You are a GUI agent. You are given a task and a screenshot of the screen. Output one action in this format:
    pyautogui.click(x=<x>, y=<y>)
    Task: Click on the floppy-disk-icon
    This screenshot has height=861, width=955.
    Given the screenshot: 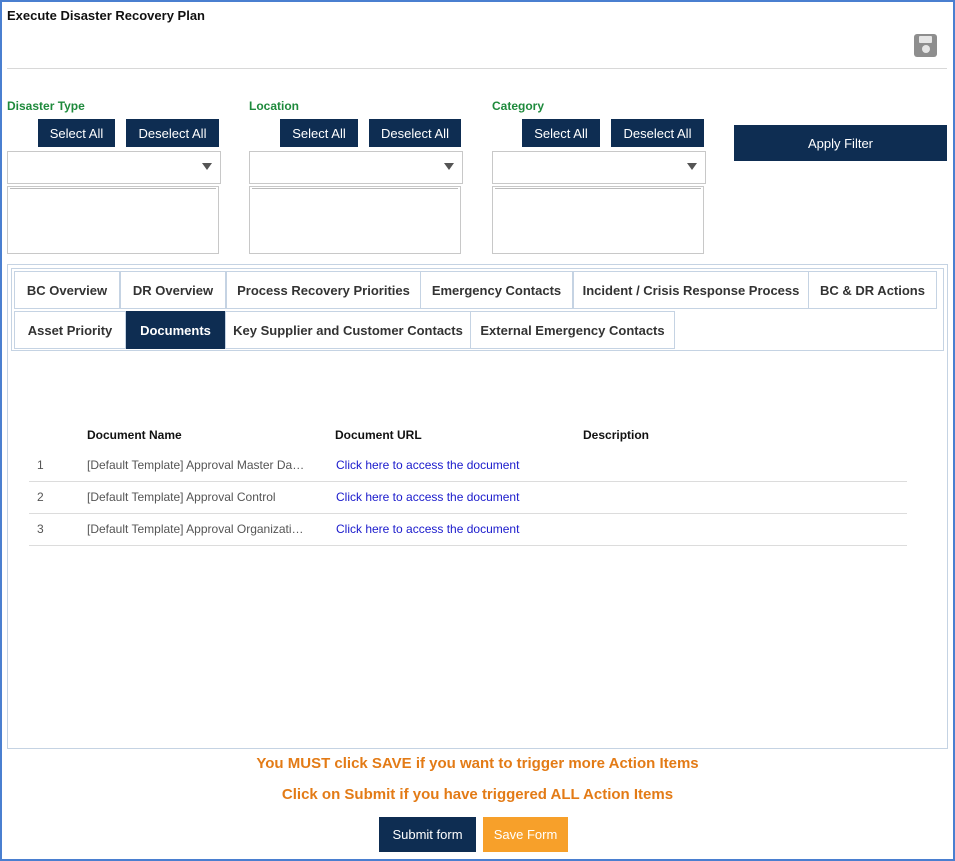 What is the action you would take?
    pyautogui.click(x=925, y=45)
    